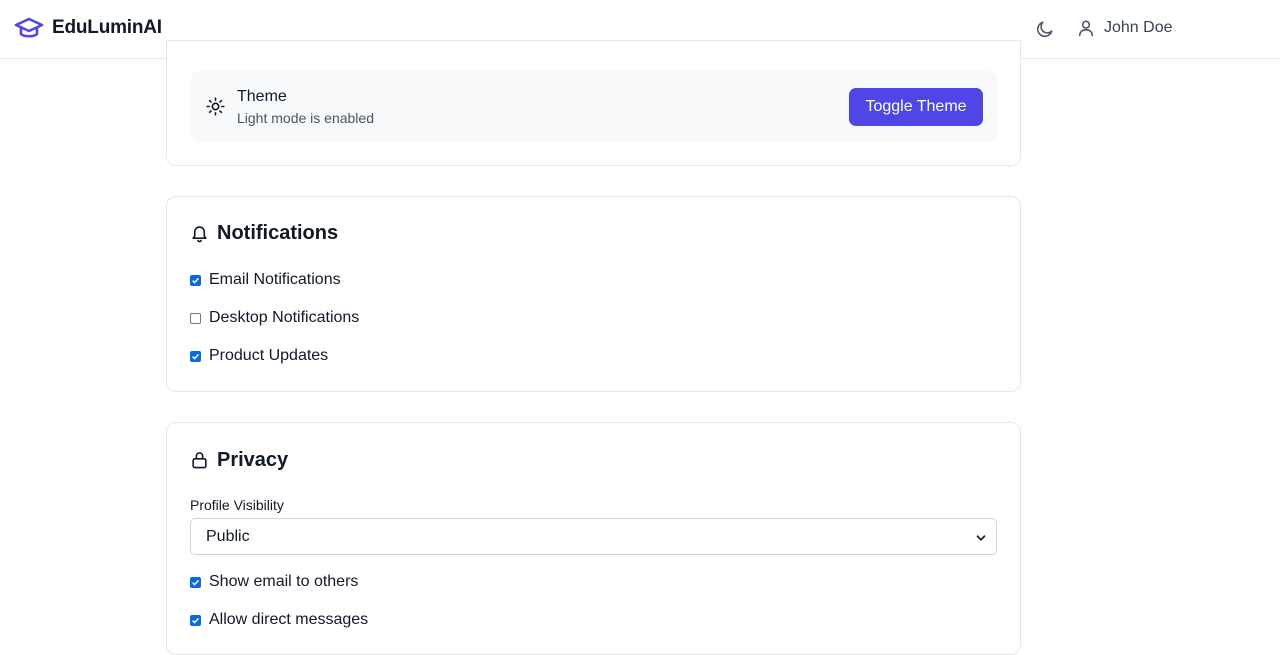 This screenshot has width=1280, height=655. Describe the element at coordinates (253, 459) in the screenshot. I see `privacy-title: Privacy` at that location.